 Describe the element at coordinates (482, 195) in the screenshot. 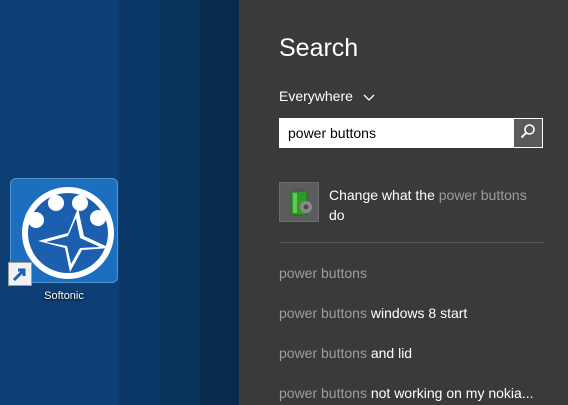

I see `result-highlight: power buttons` at that location.